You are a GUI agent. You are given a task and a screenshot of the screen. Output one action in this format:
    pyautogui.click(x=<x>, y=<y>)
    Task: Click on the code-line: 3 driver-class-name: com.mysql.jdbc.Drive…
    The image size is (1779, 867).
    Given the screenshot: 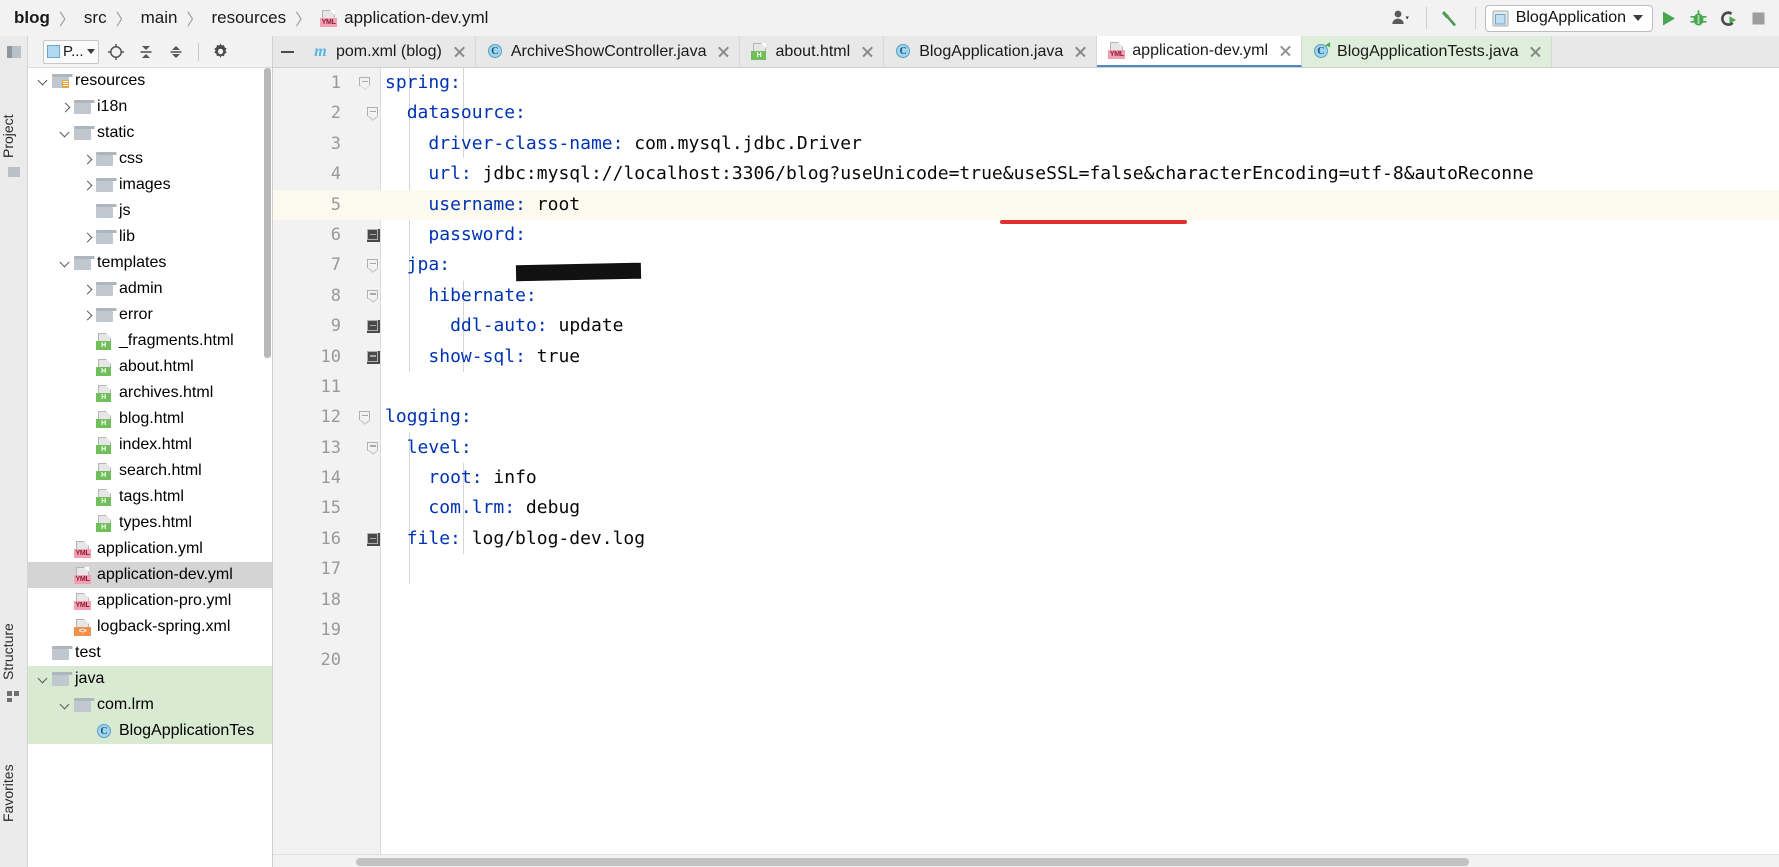 What is the action you would take?
    pyautogui.click(x=1026, y=144)
    